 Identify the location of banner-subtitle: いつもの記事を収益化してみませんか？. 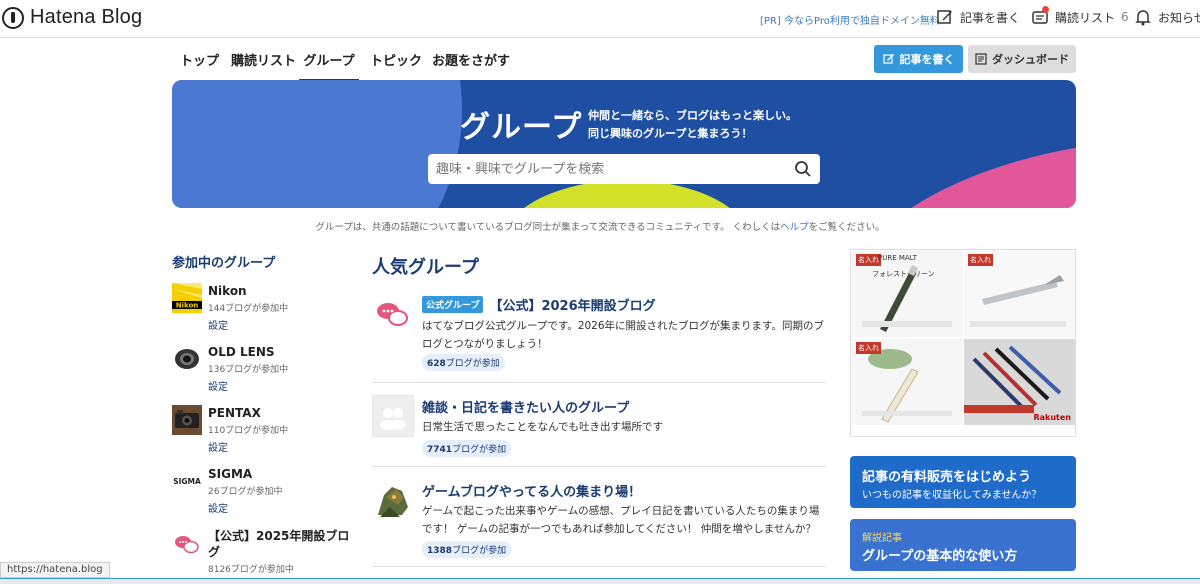
(952, 495).